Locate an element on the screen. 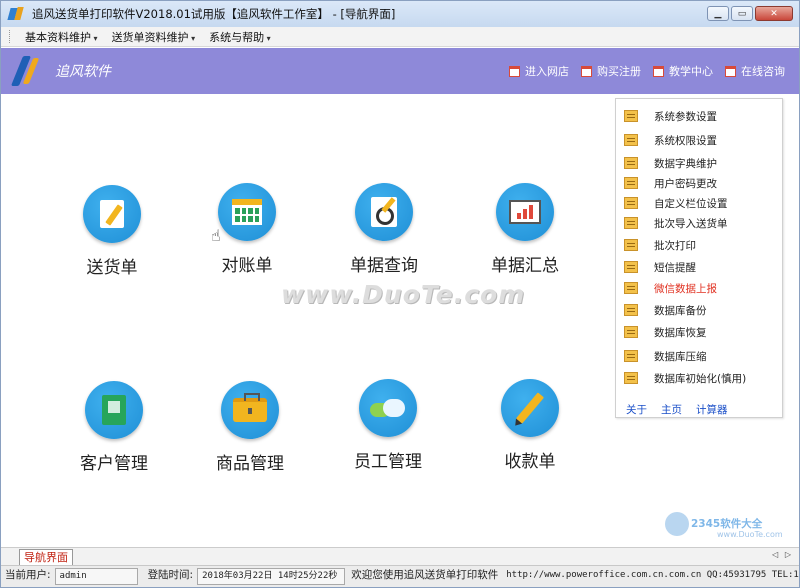 The image size is (800, 588). link-label: 购买注册 is located at coordinates (619, 71).